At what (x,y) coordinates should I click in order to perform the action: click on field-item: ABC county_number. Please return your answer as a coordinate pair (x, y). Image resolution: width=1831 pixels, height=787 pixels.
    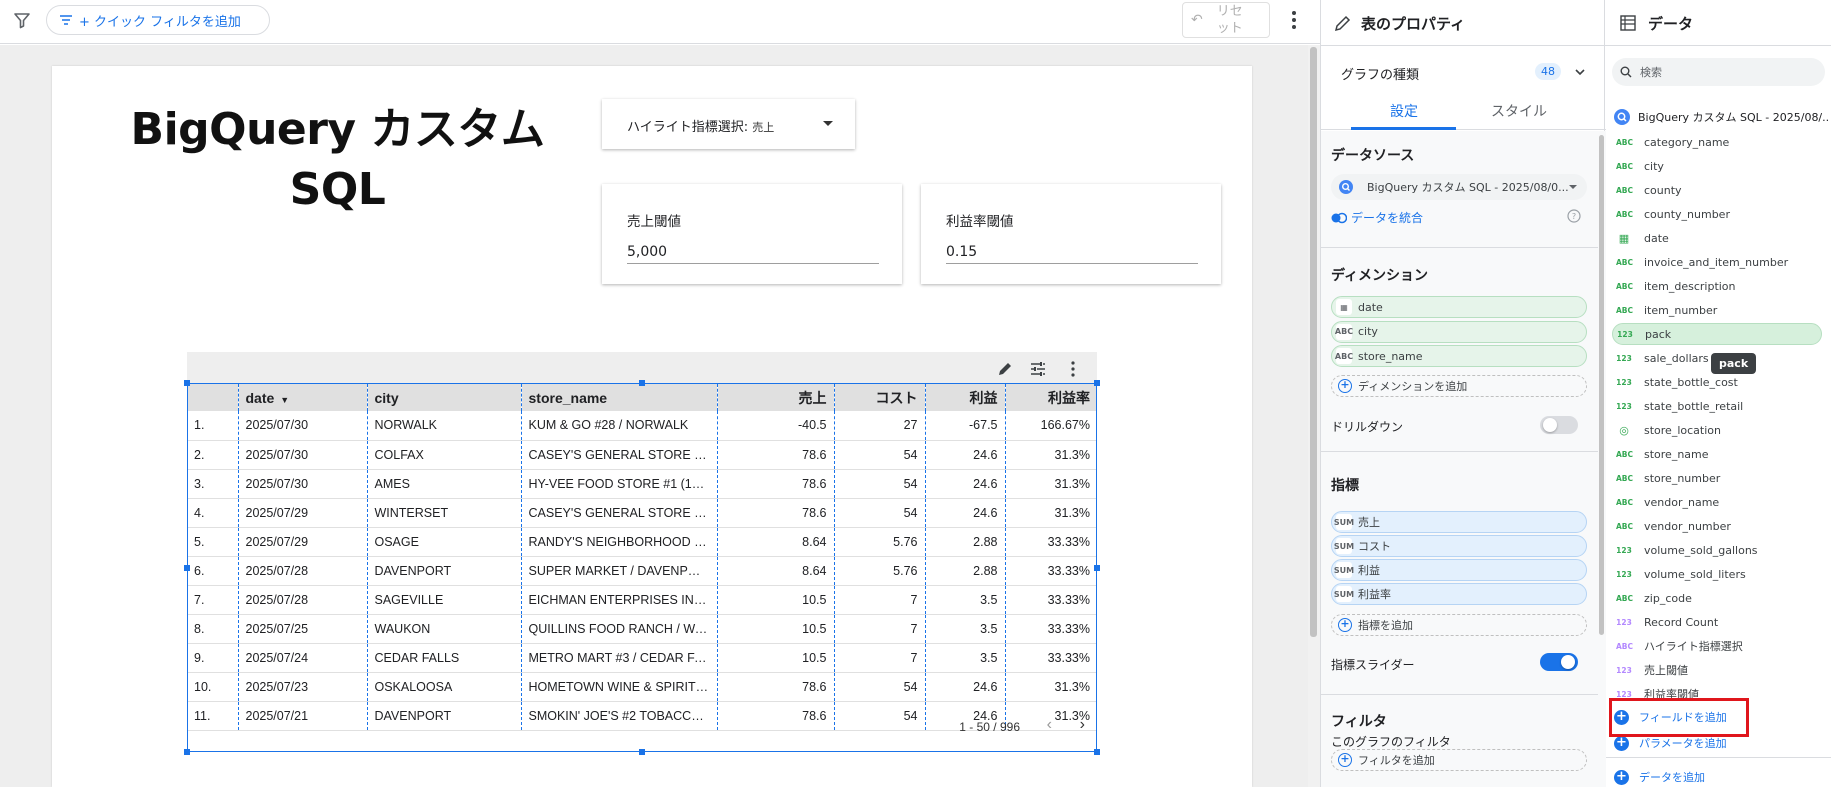
    Looking at the image, I should click on (1717, 214).